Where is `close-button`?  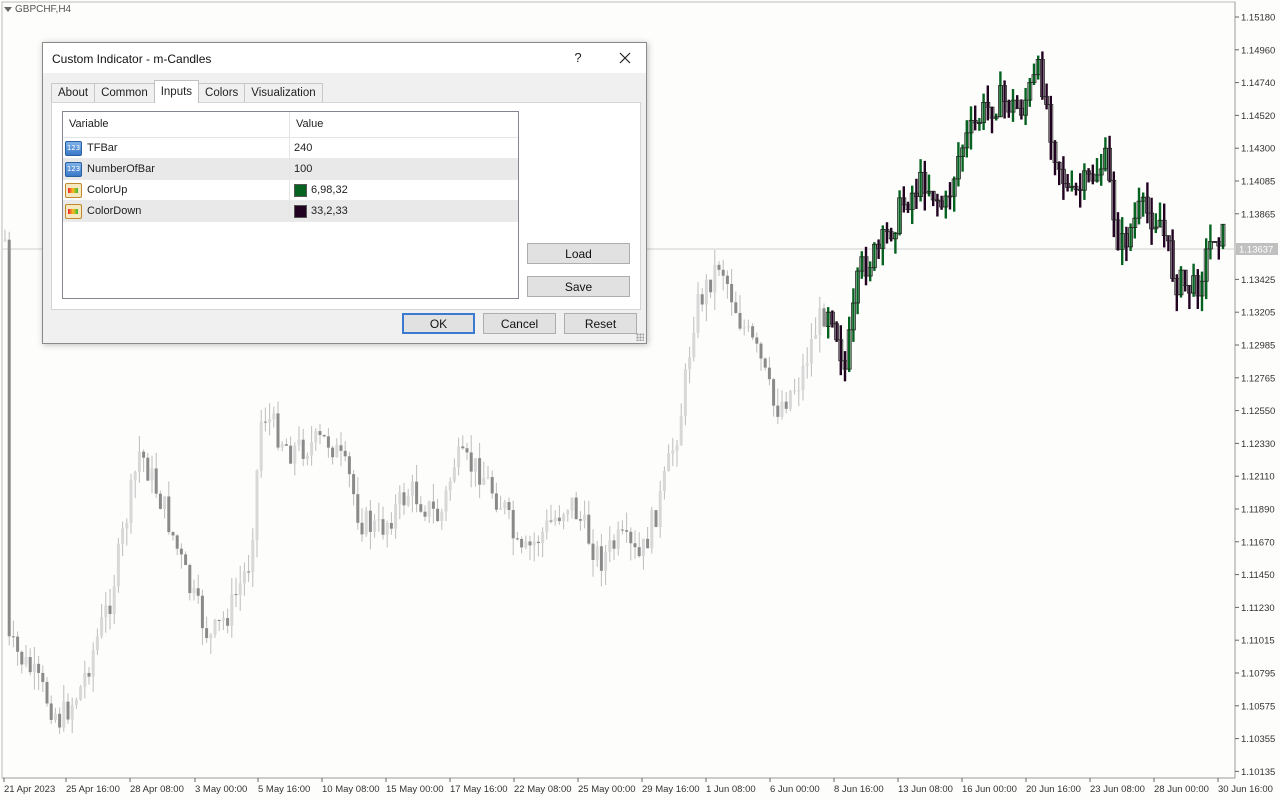 close-button is located at coordinates (625, 58).